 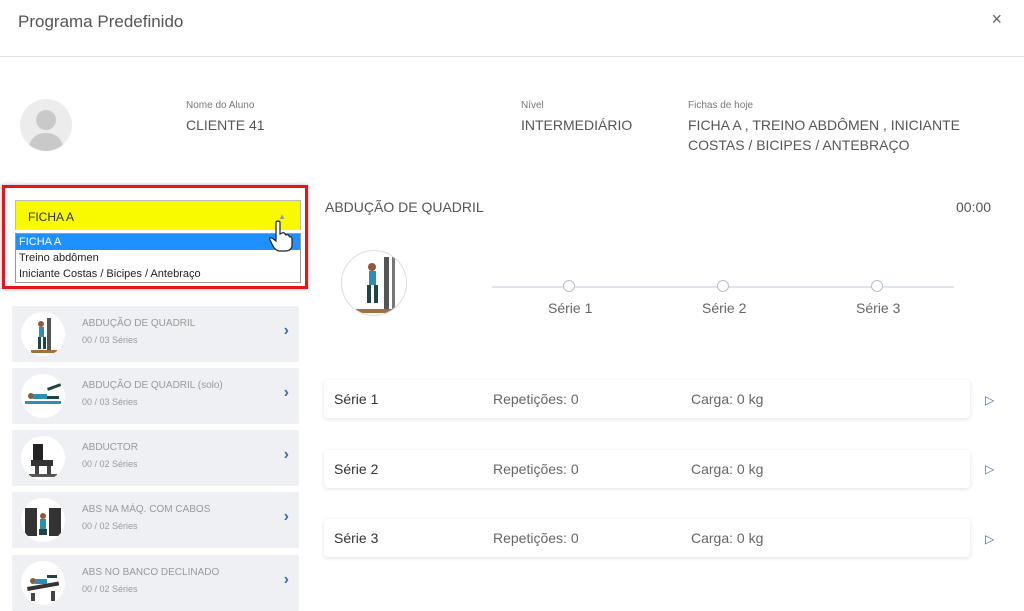 What do you see at coordinates (152, 385) in the screenshot?
I see `exercise-name: ABDUÇÃO DE QUADRIL (solo)` at bounding box center [152, 385].